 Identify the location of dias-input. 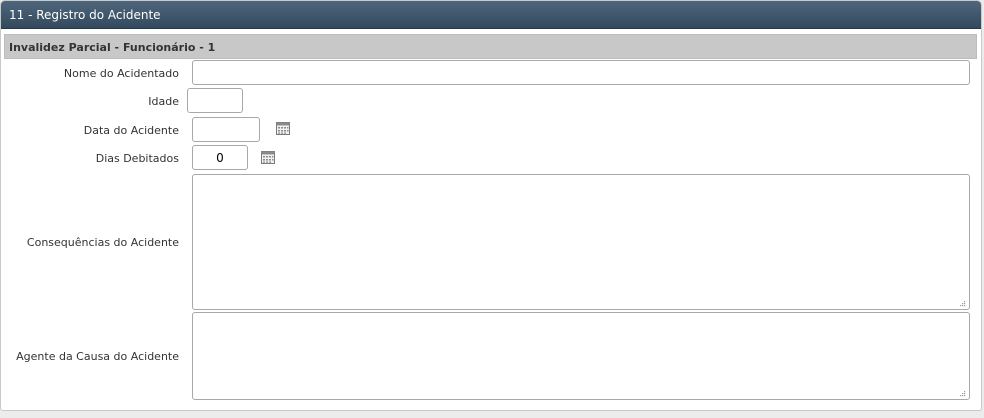
(220, 157).